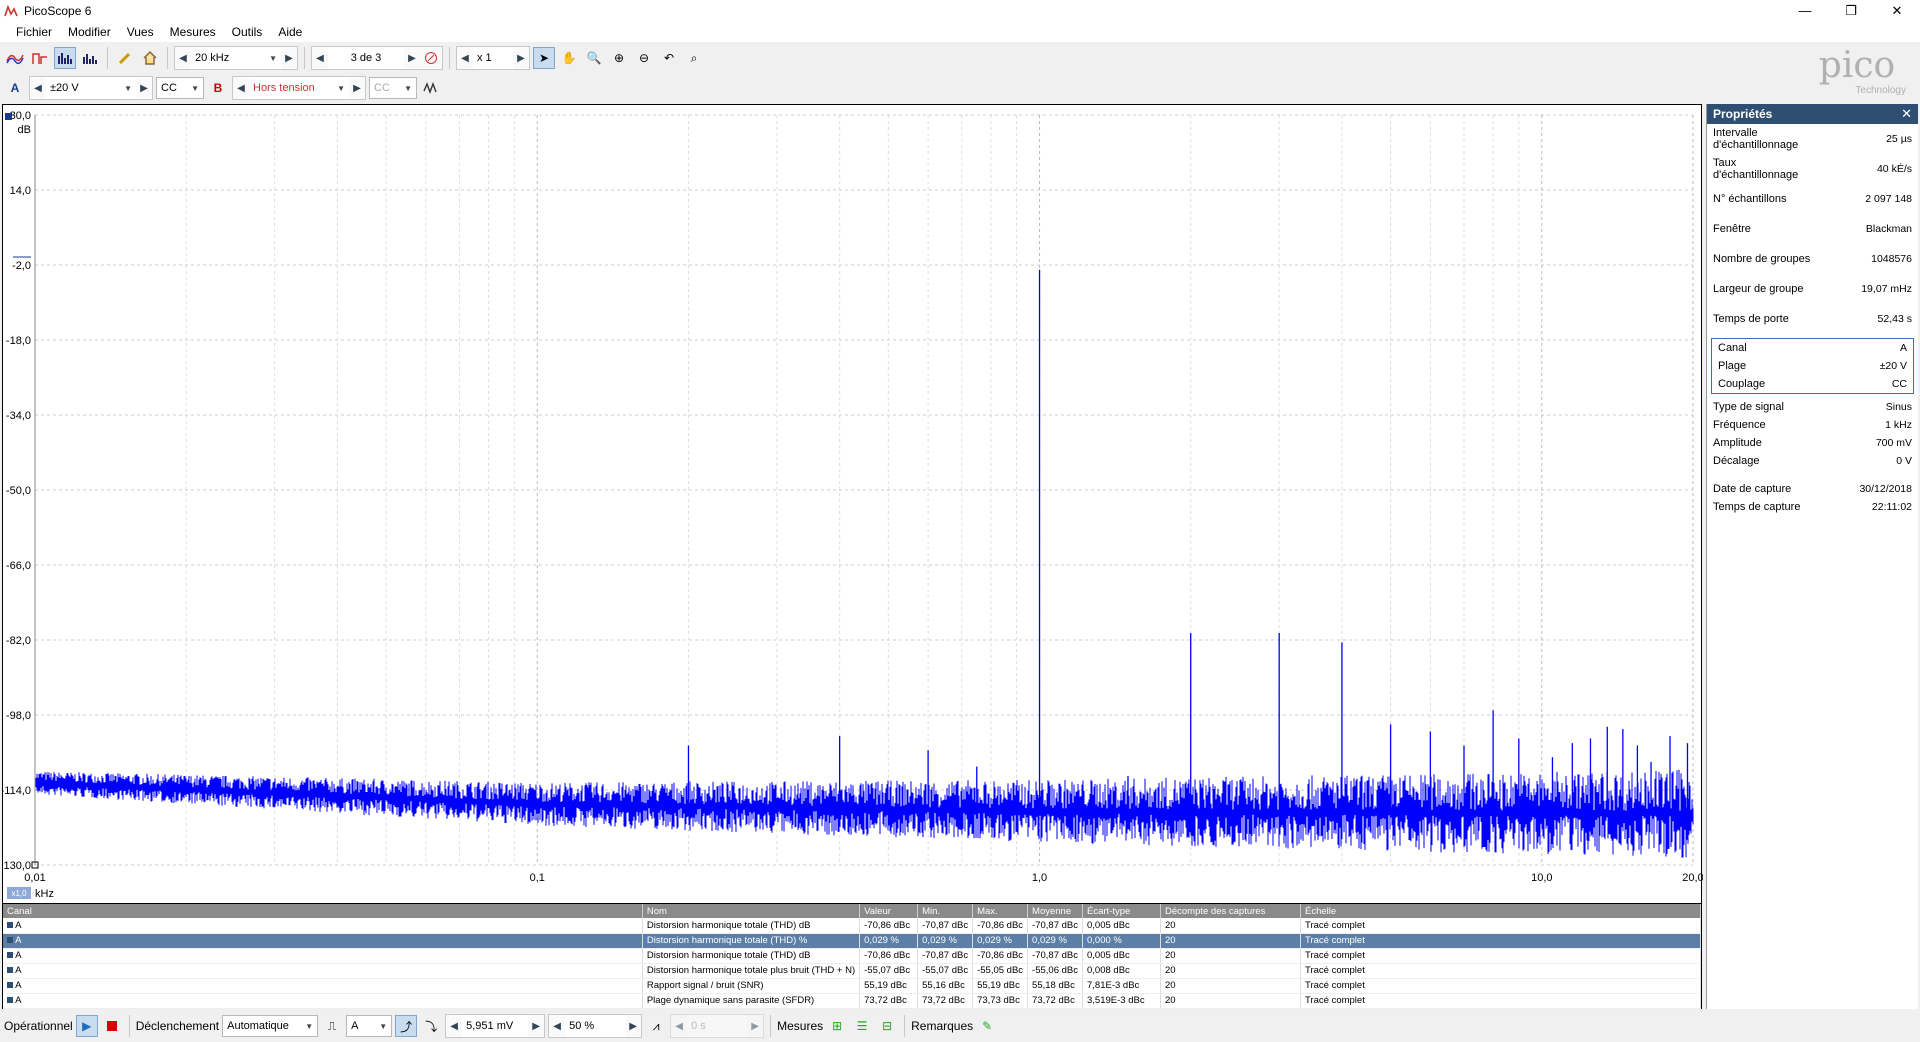 The image size is (1920, 1042). I want to click on freq-next-icon: ▶, so click(289, 58).